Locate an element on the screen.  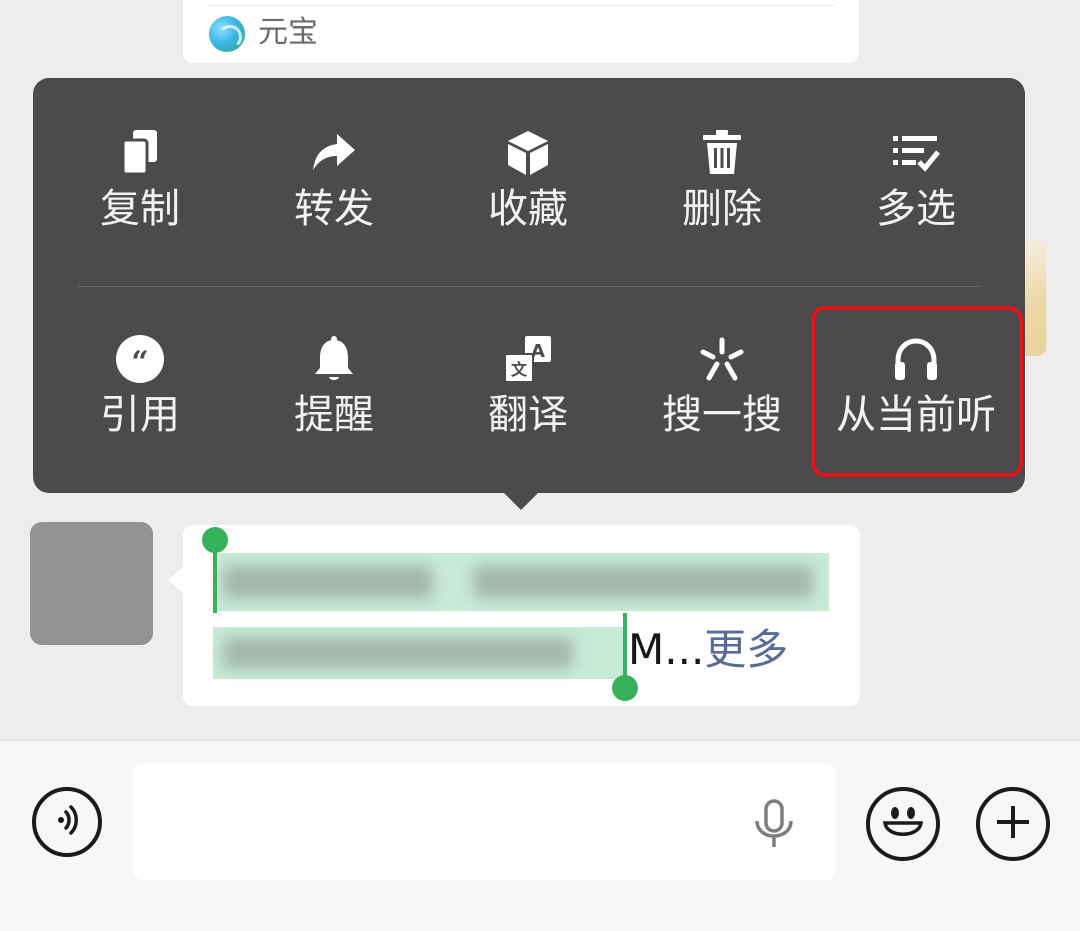
previous-message-bubble: 元宝 is located at coordinates (521, 31).